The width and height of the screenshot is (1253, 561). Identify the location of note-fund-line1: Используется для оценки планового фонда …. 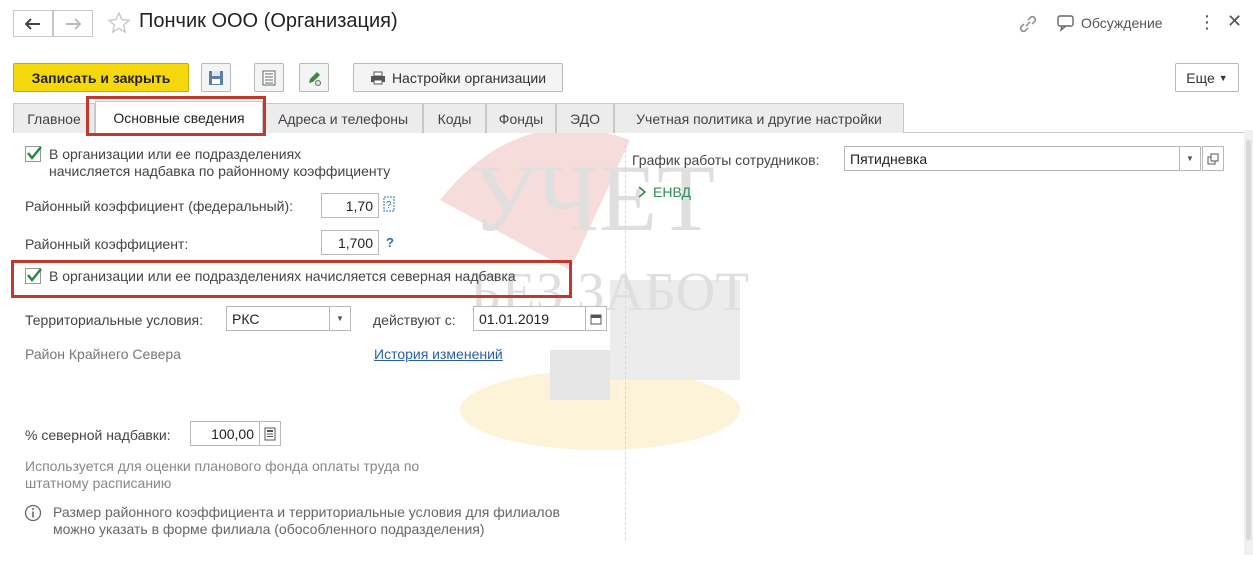
(222, 466).